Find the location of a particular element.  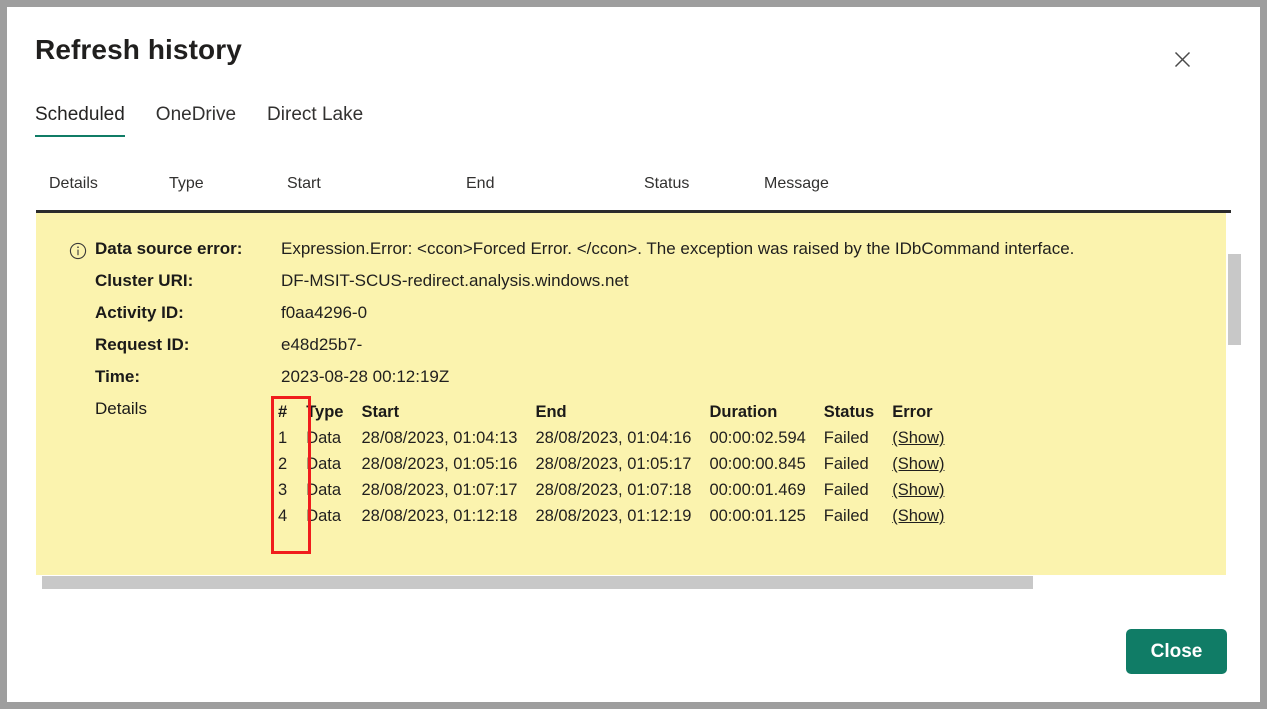

info-circle-icon is located at coordinates (78, 251).